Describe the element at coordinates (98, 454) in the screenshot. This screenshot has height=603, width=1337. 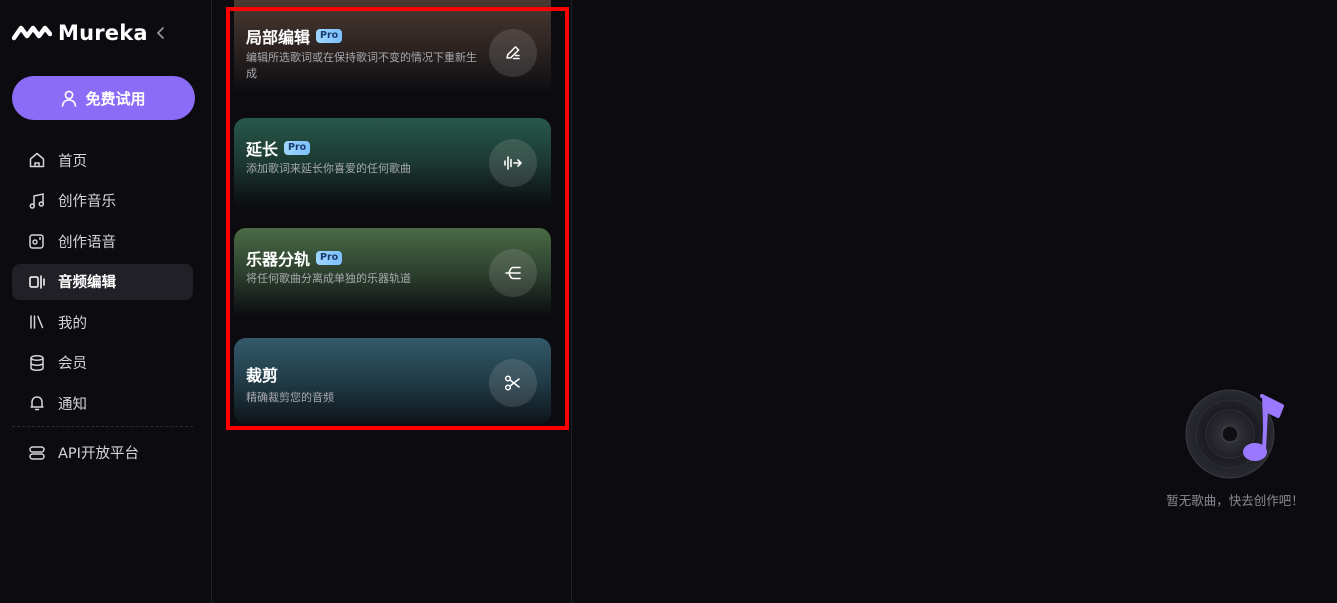
I see `sidebar-item-label: API开放平台` at that location.